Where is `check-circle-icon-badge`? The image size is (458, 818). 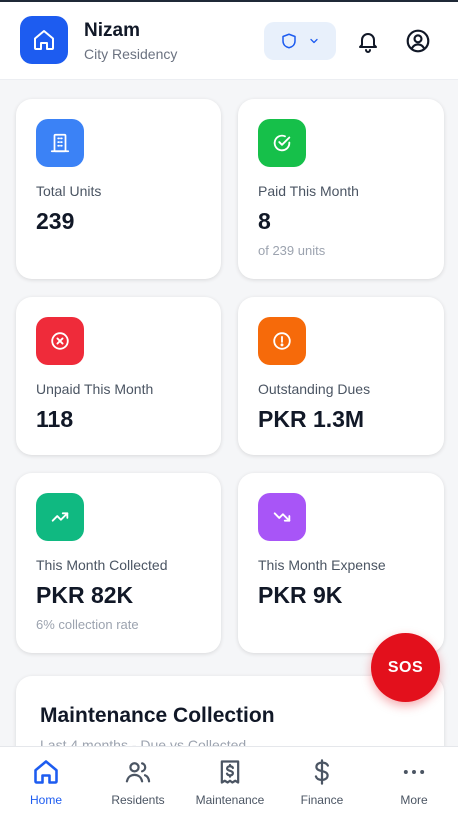 check-circle-icon-badge is located at coordinates (282, 143).